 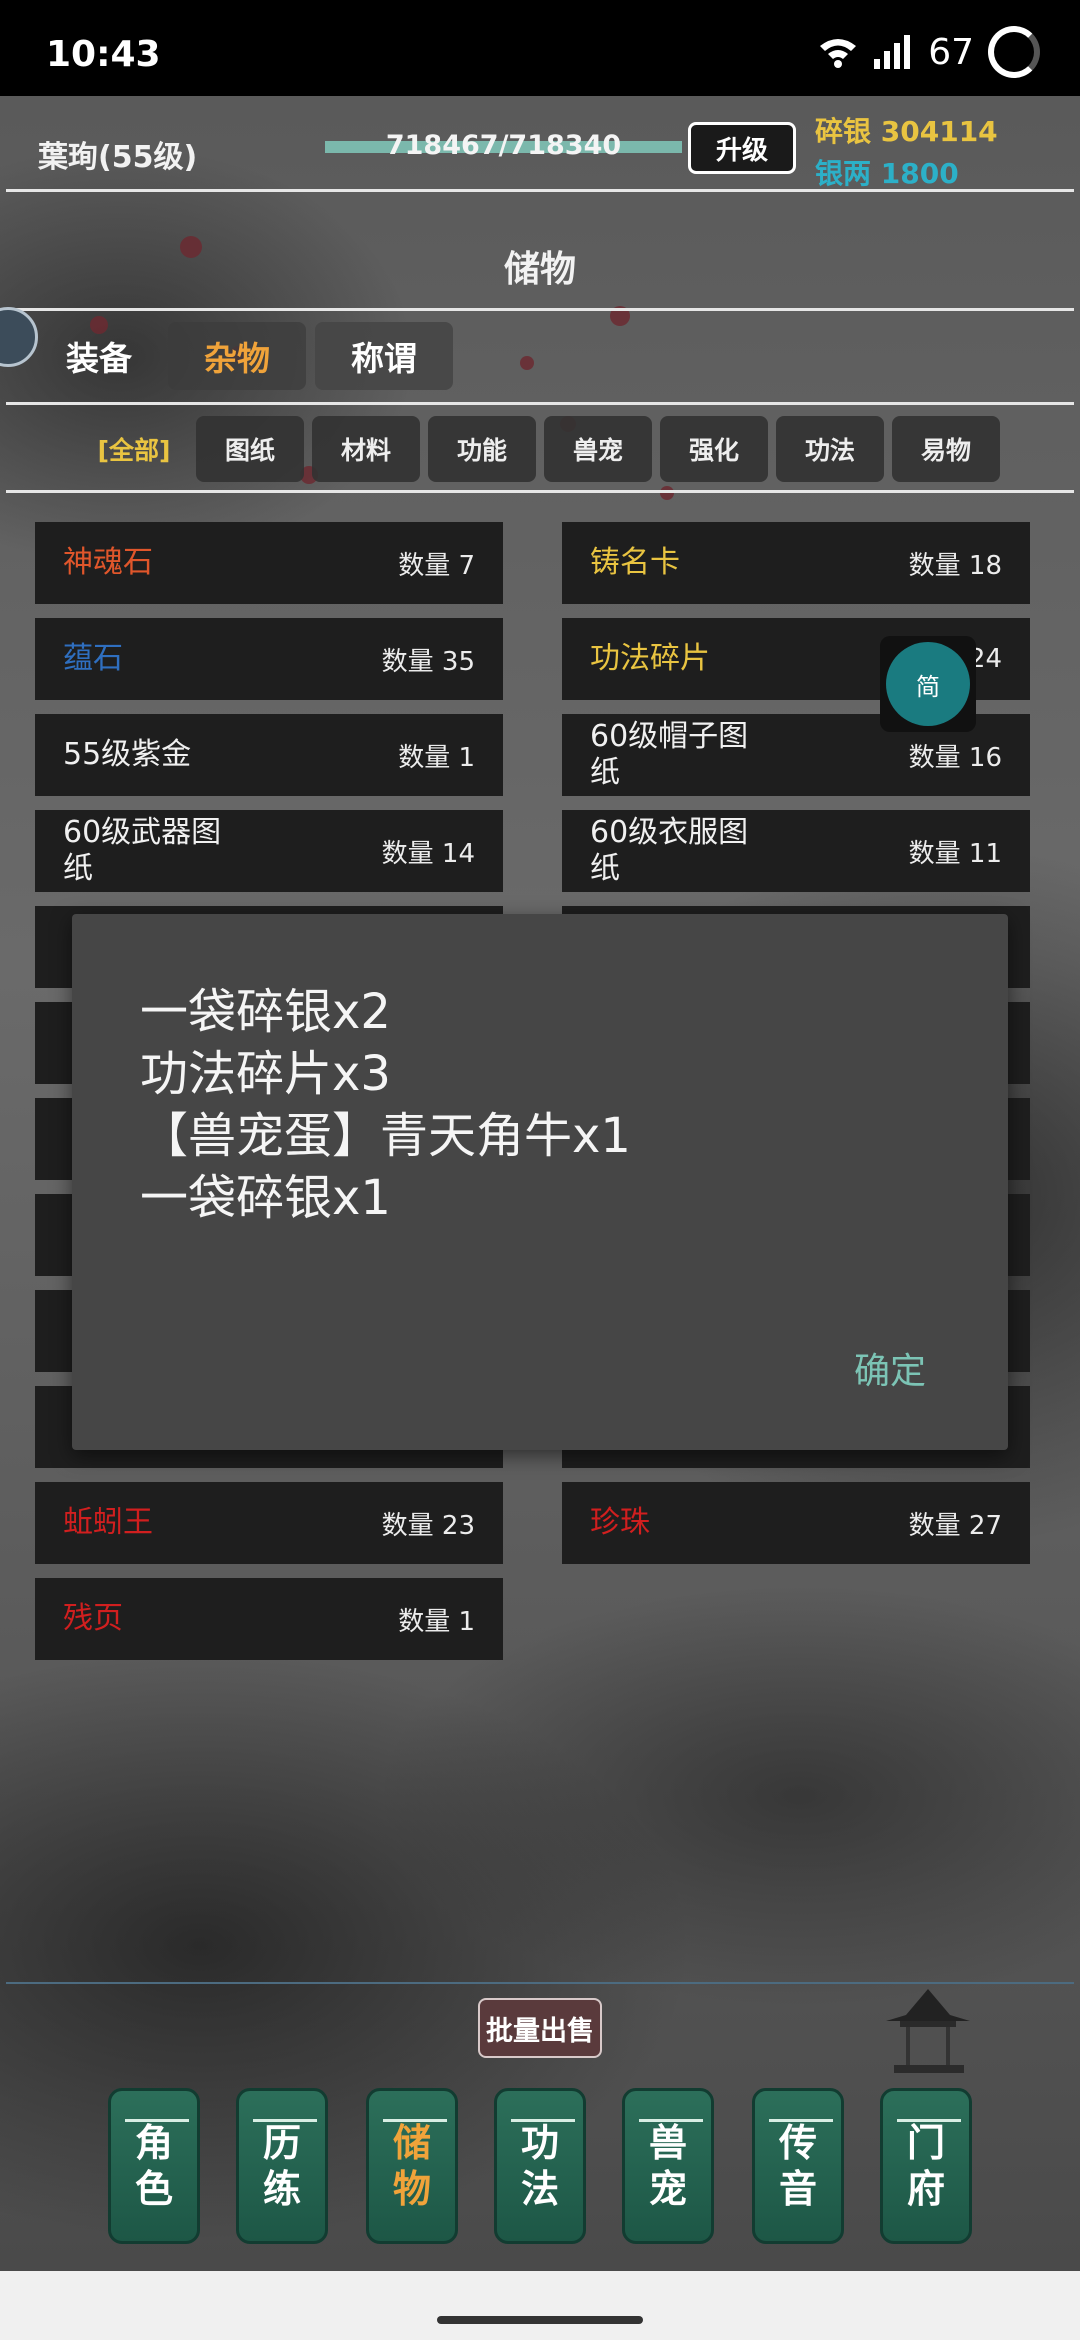 What do you see at coordinates (838, 53) in the screenshot?
I see `wifi-icon` at bounding box center [838, 53].